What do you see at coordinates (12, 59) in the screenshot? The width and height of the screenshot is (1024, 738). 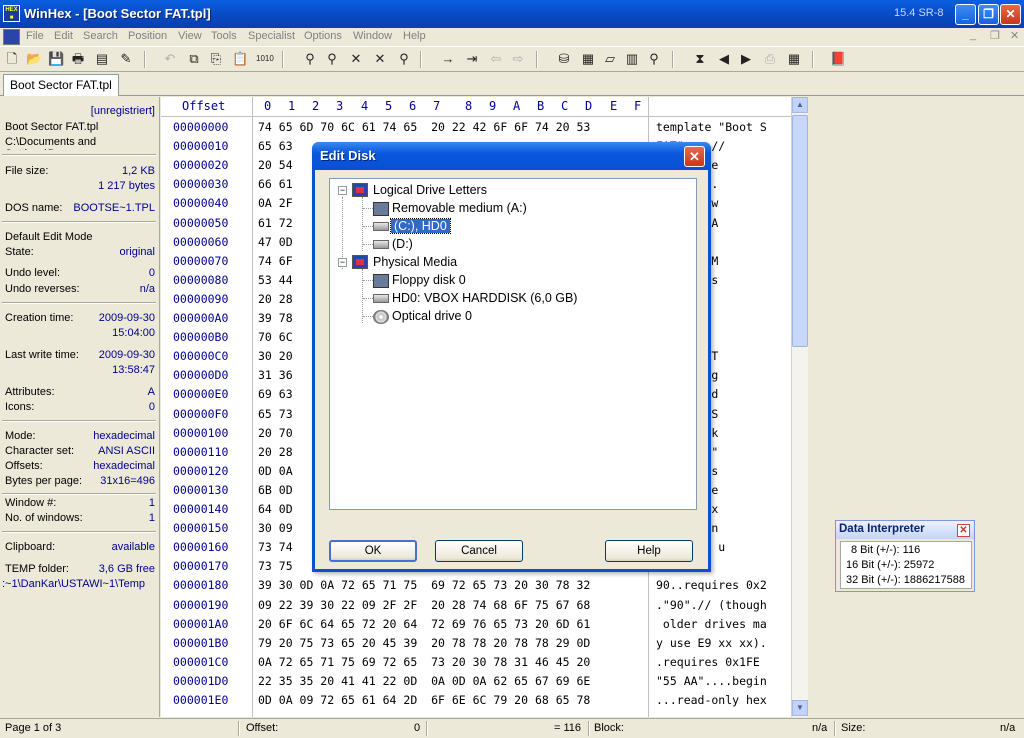 I see `new-file-icon: 🗋` at bounding box center [12, 59].